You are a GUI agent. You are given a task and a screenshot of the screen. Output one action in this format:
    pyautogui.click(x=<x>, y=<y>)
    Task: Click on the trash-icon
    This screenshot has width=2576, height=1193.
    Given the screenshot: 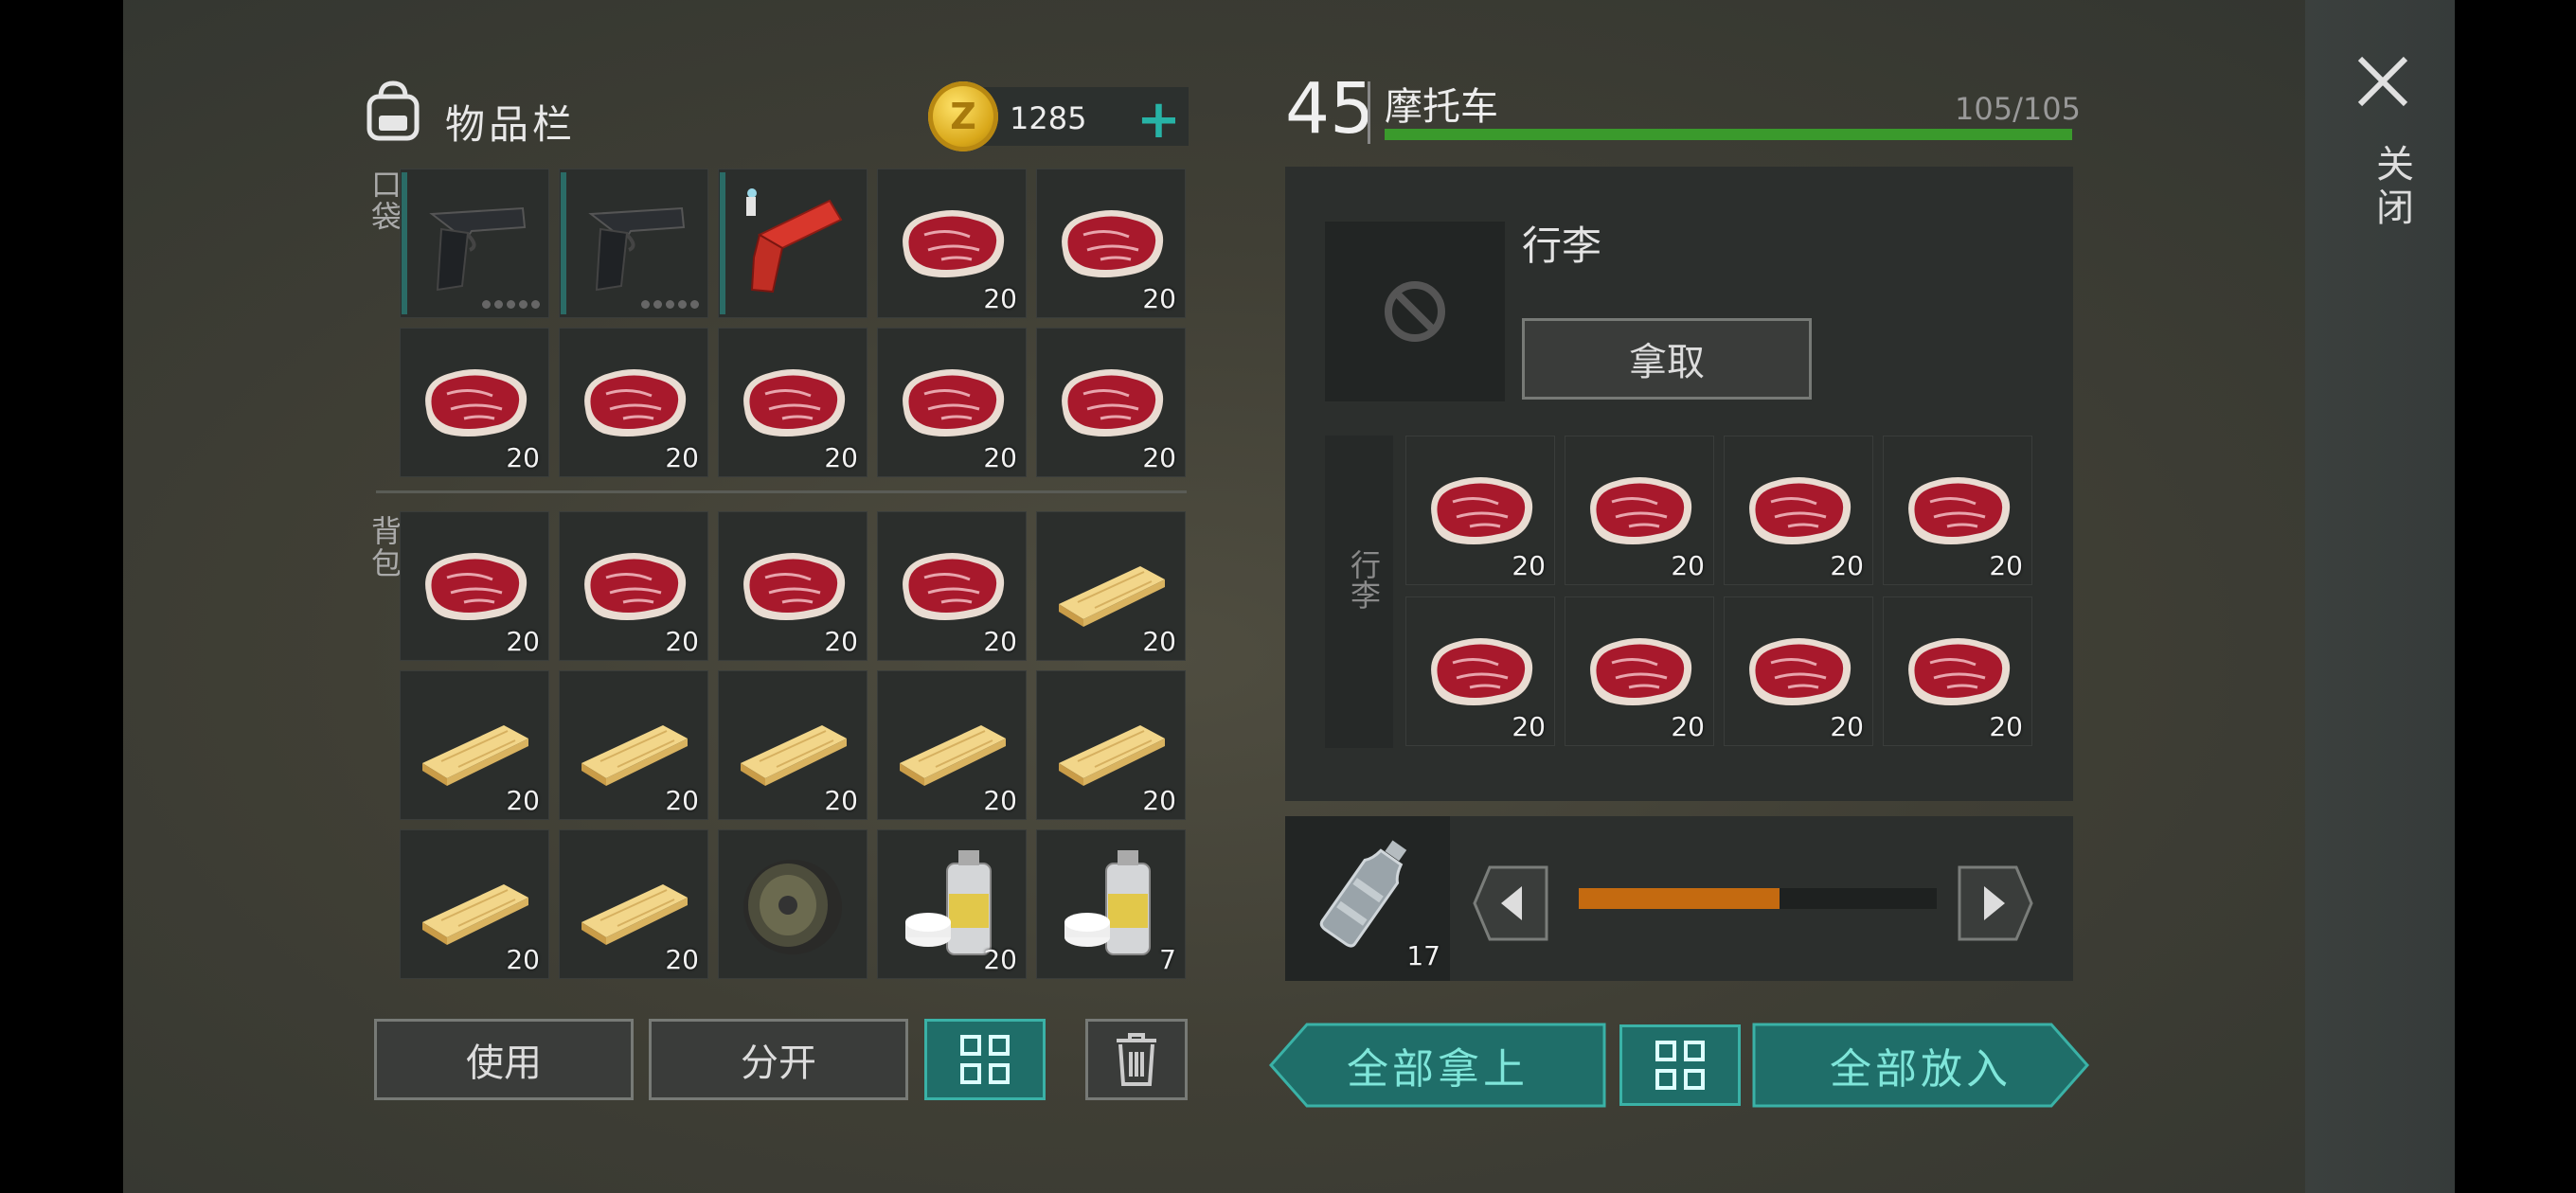 What is the action you would take?
    pyautogui.click(x=1136, y=1059)
    